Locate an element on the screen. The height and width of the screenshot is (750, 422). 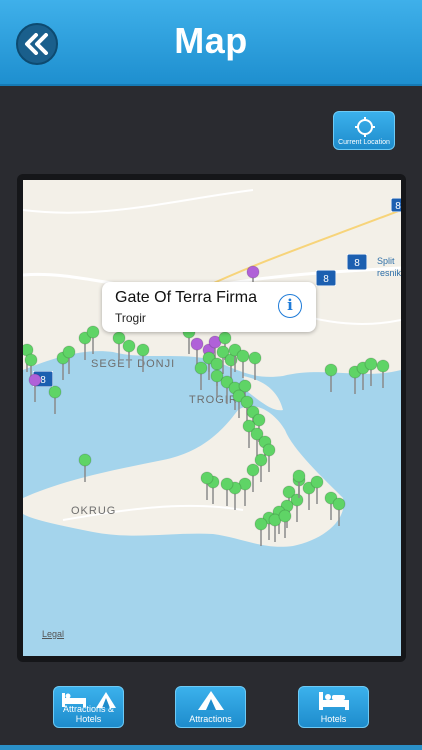
callout-subtitle: Trogir is located at coordinates (130, 318).